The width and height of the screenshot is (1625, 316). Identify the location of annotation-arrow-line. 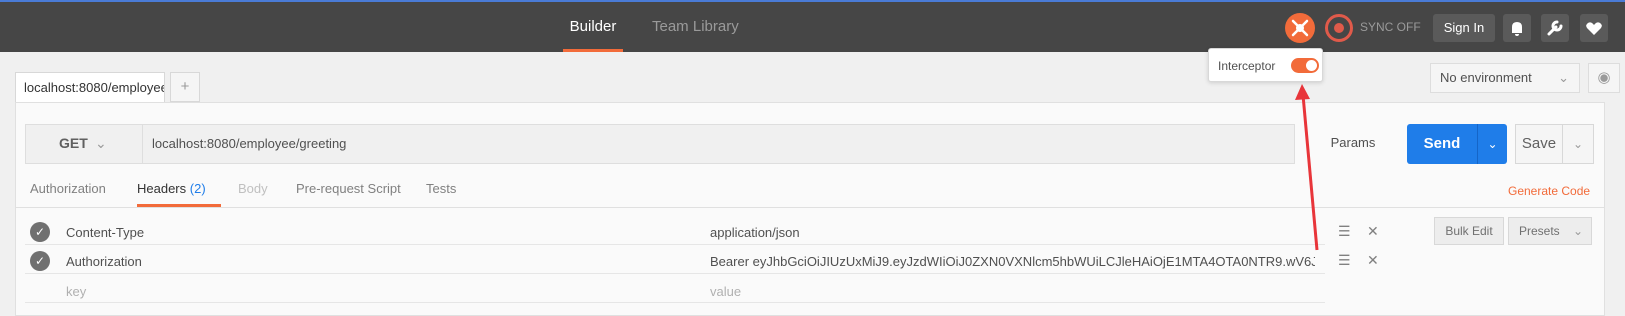
(1310, 172).